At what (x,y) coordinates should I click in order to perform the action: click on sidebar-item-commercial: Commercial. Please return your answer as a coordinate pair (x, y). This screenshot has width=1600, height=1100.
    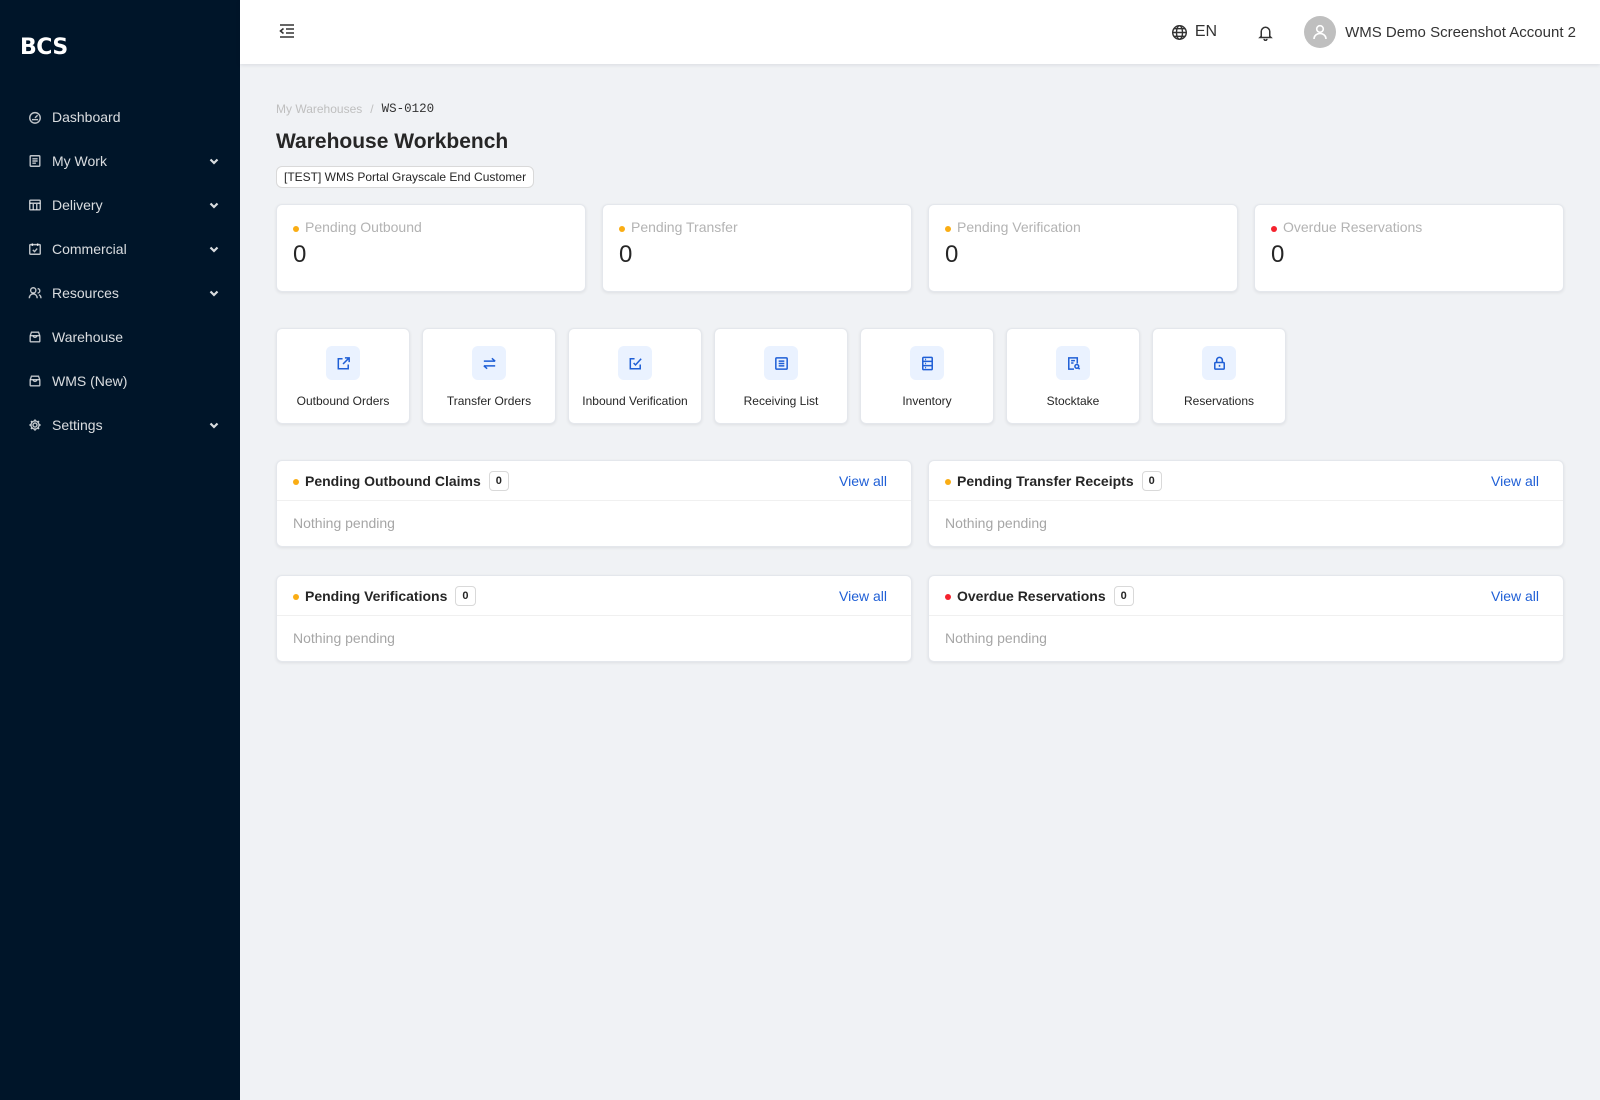
    Looking at the image, I should click on (120, 249).